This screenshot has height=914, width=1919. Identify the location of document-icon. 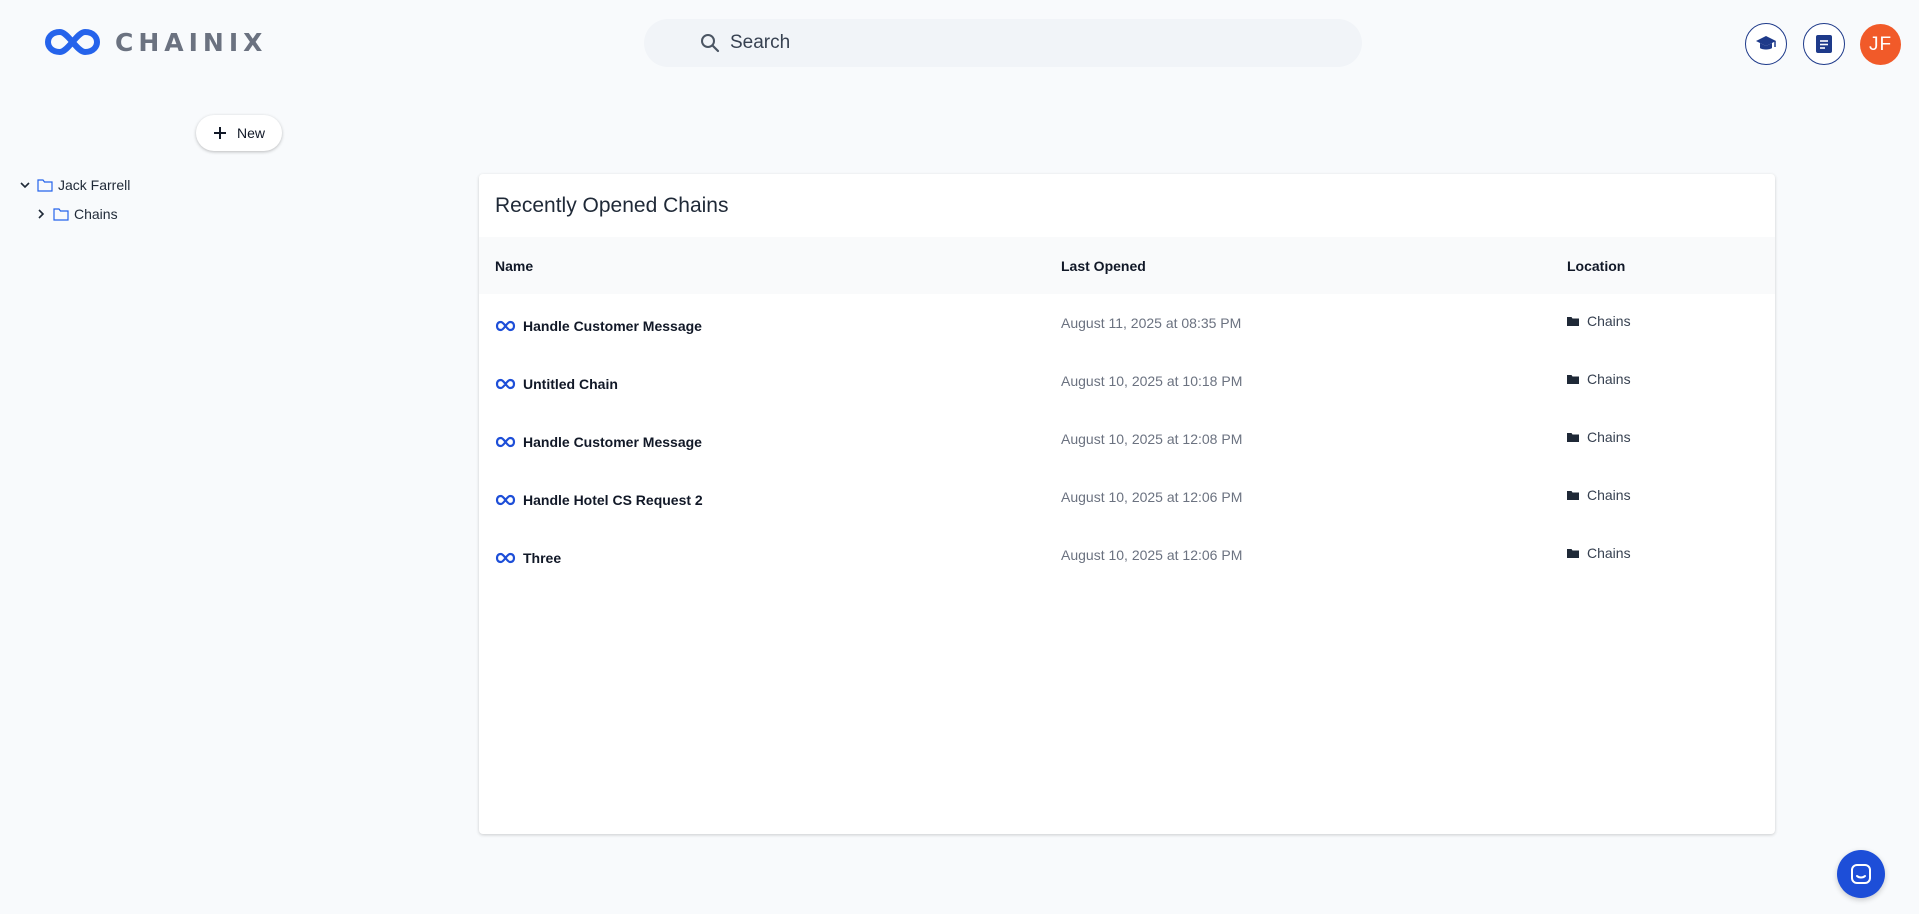
(1824, 44).